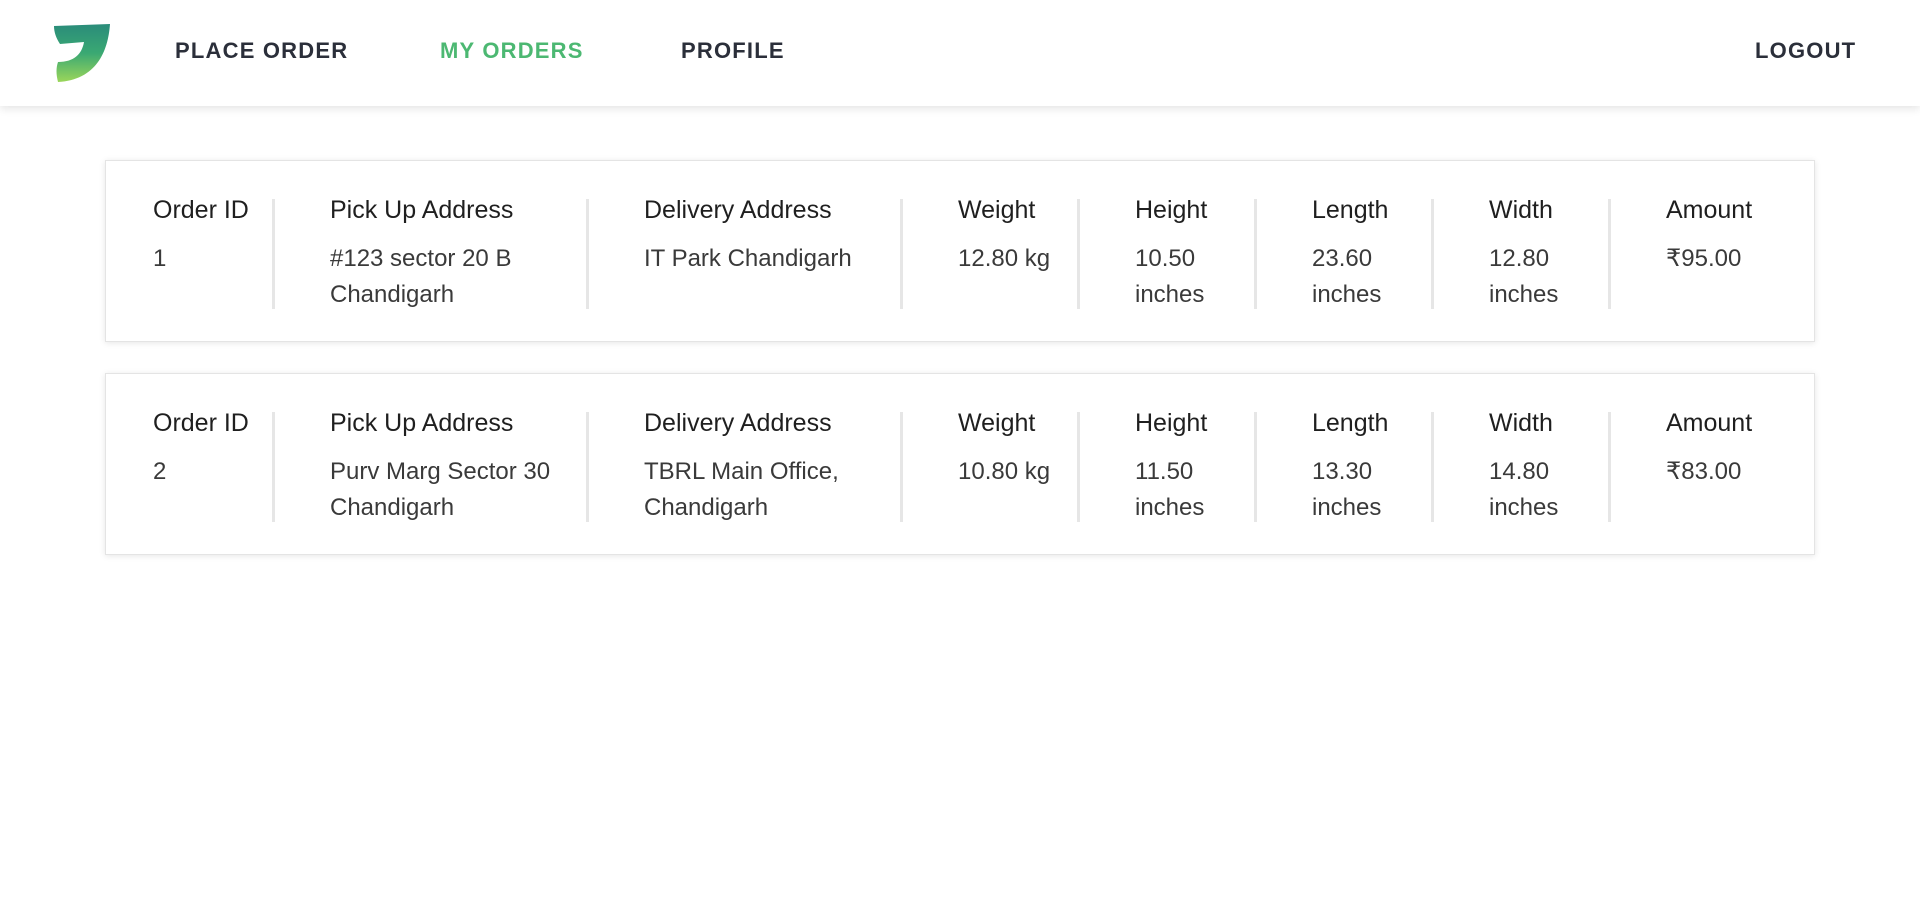  Describe the element at coordinates (1347, 489) in the screenshot. I see `length-value: 13.30 inches` at that location.